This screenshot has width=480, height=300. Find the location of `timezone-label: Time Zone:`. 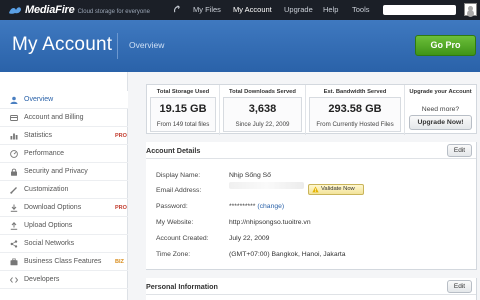

timezone-label: Time Zone: is located at coordinates (173, 254).